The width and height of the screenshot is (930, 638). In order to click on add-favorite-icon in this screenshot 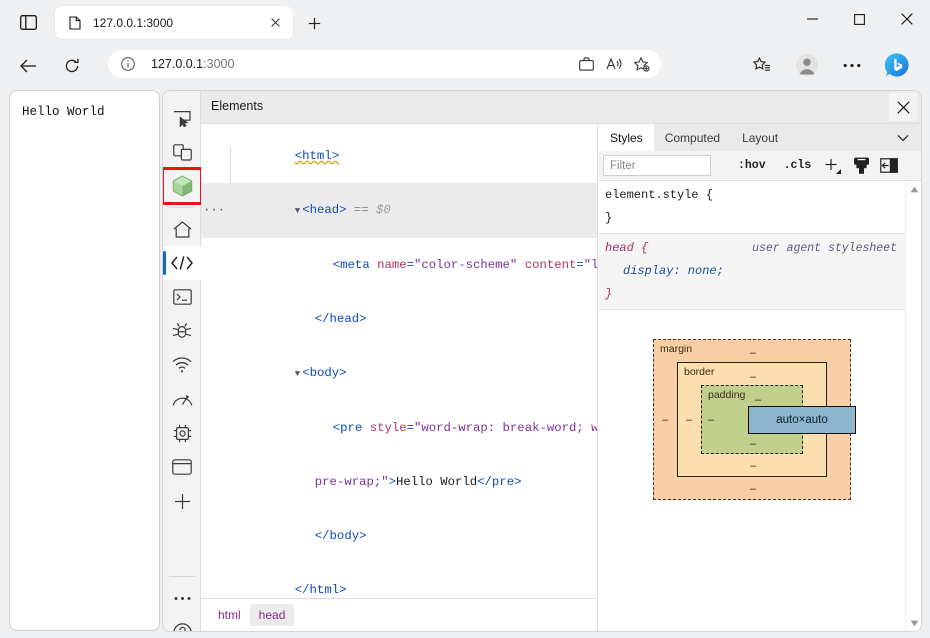, I will do `click(642, 64)`.